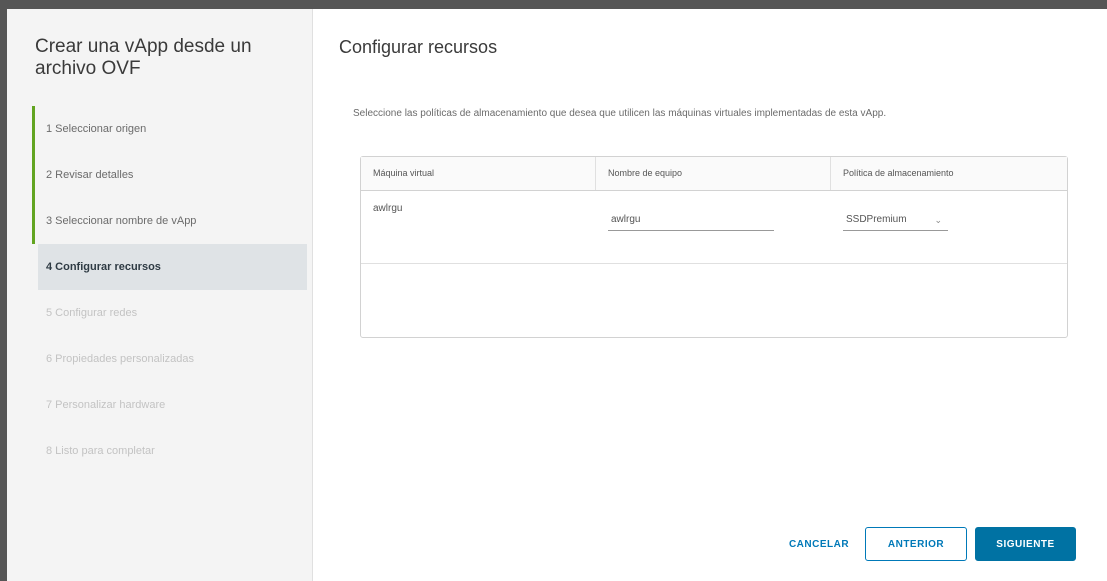 This screenshot has height=581, width=1107. What do you see at coordinates (120, 359) in the screenshot?
I see `step-custom-properties: 6 Propiedades personalizadas` at bounding box center [120, 359].